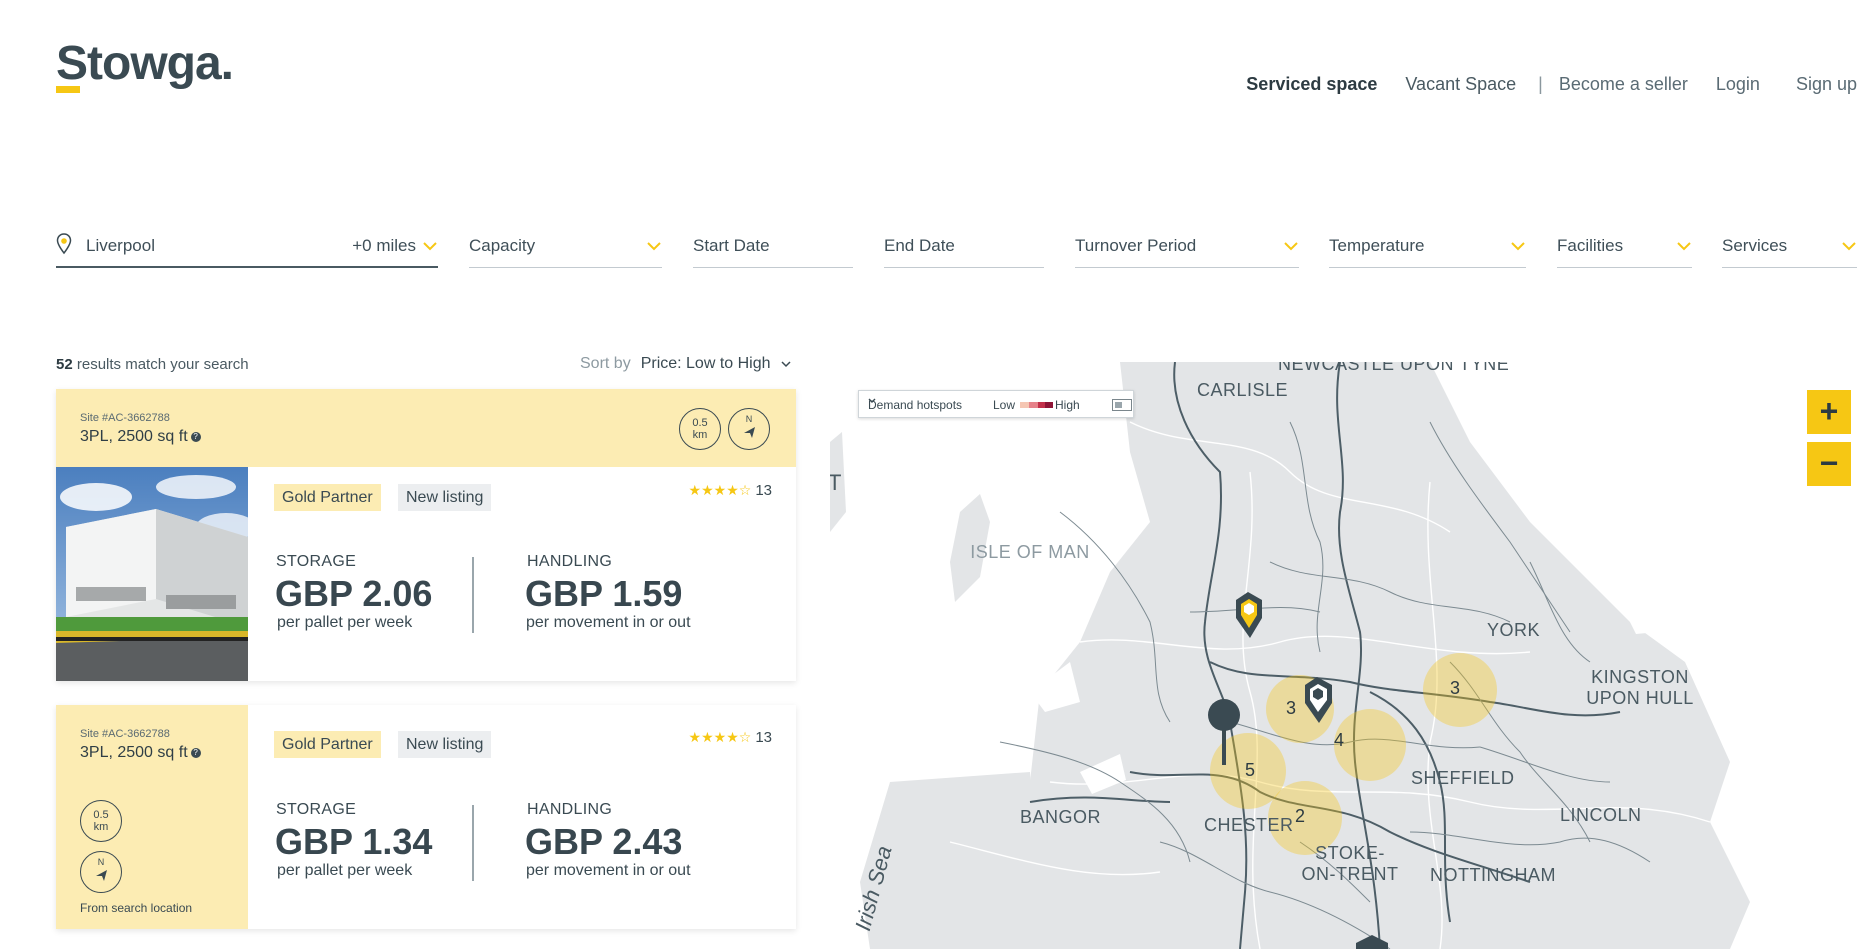 The image size is (1865, 949). What do you see at coordinates (1300, 816) in the screenshot?
I see `cluster-count: 2` at bounding box center [1300, 816].